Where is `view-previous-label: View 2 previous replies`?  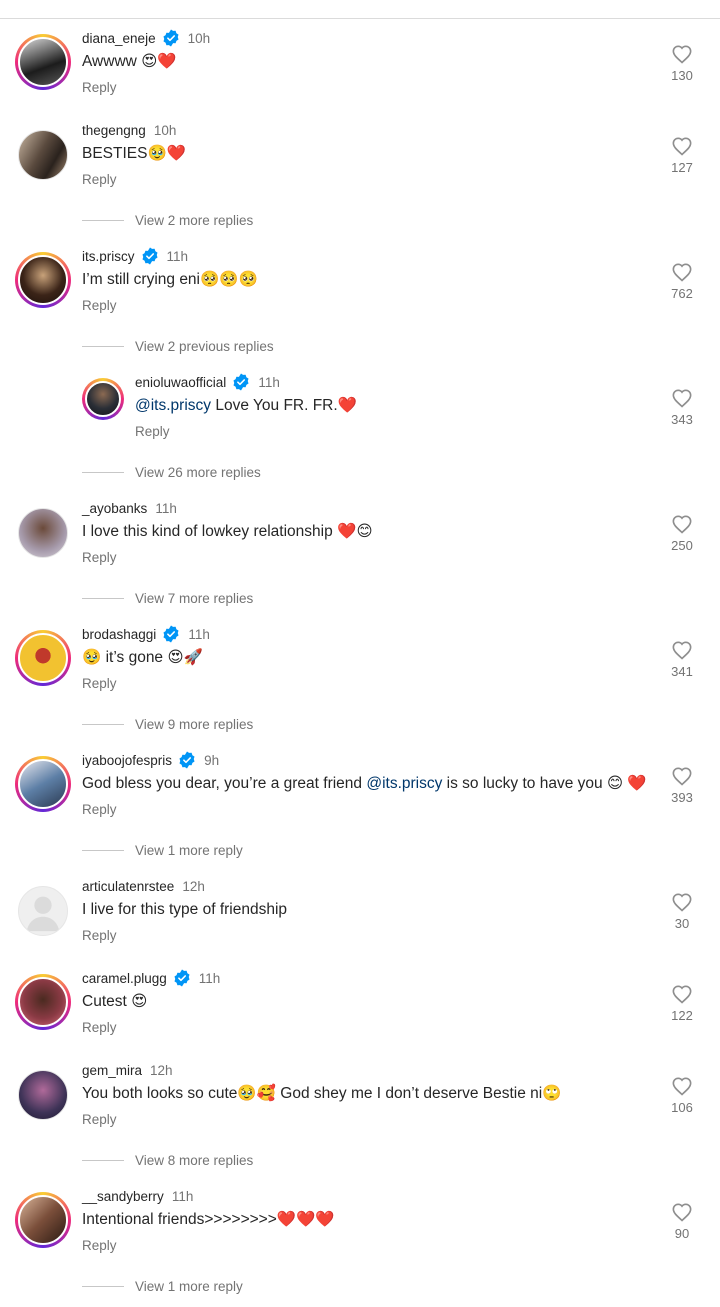 view-previous-label: View 2 previous replies is located at coordinates (204, 346).